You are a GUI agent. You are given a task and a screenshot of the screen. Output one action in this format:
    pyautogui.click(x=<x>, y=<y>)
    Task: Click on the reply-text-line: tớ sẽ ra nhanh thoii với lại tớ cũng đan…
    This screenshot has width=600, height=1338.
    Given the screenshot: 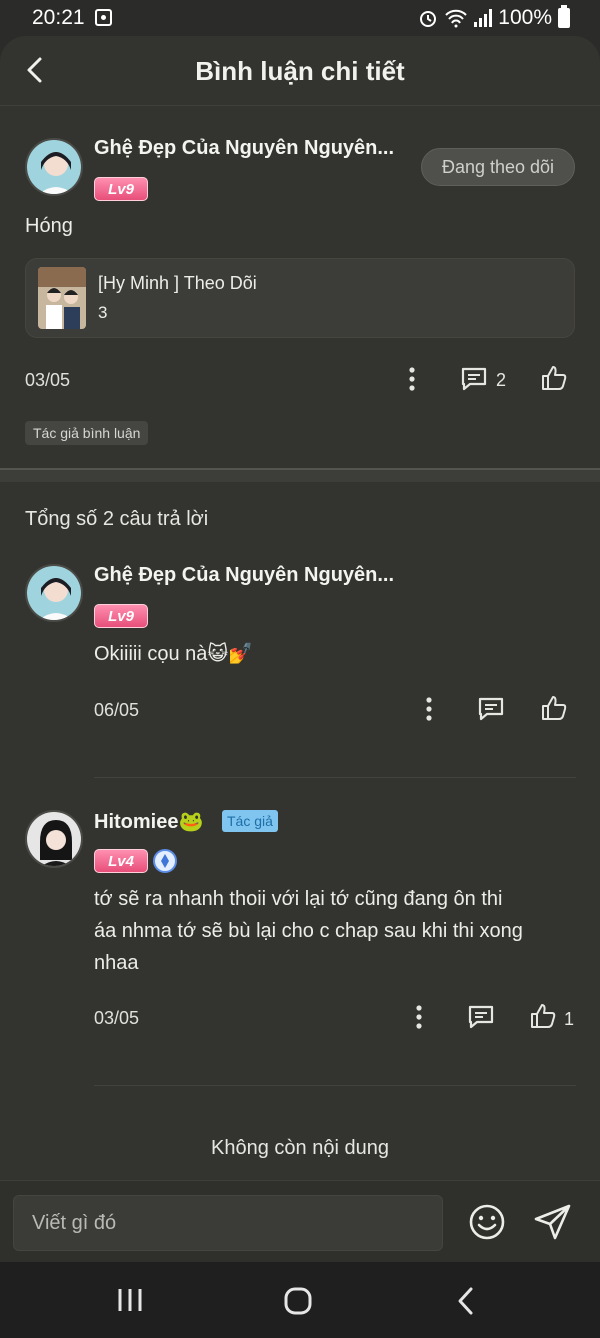 What is the action you would take?
    pyautogui.click(x=298, y=899)
    